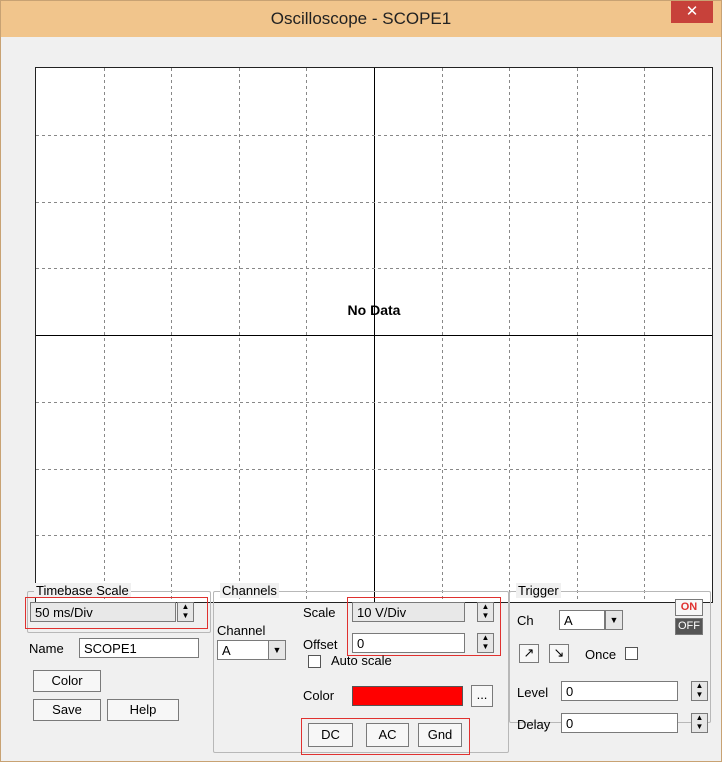 Image resolution: width=722 pixels, height=762 pixels. What do you see at coordinates (46, 648) in the screenshot?
I see `name-label: Name` at bounding box center [46, 648].